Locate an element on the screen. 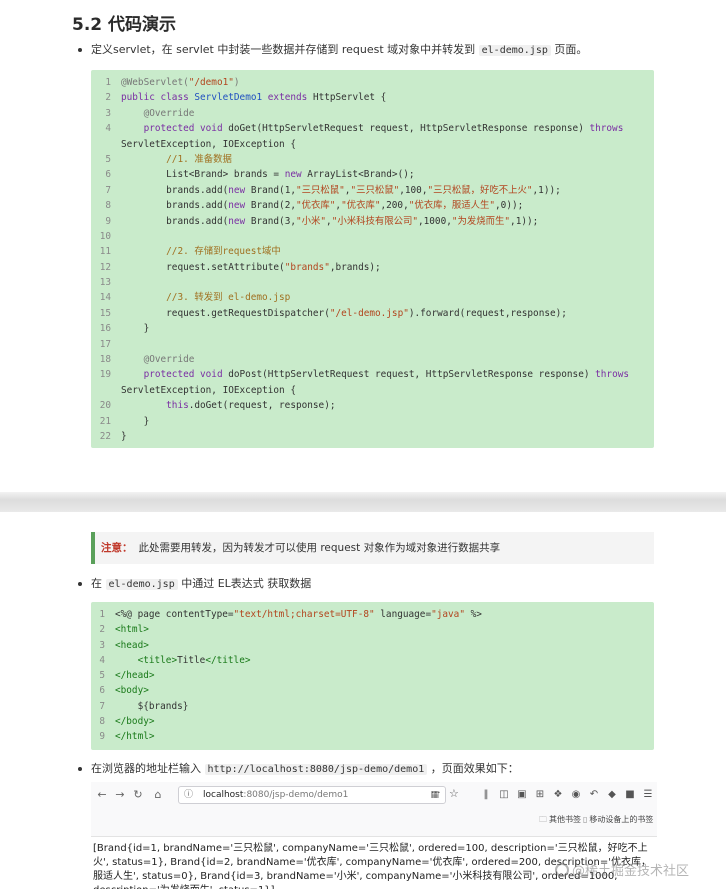  code-text: </html> is located at coordinates (135, 737).